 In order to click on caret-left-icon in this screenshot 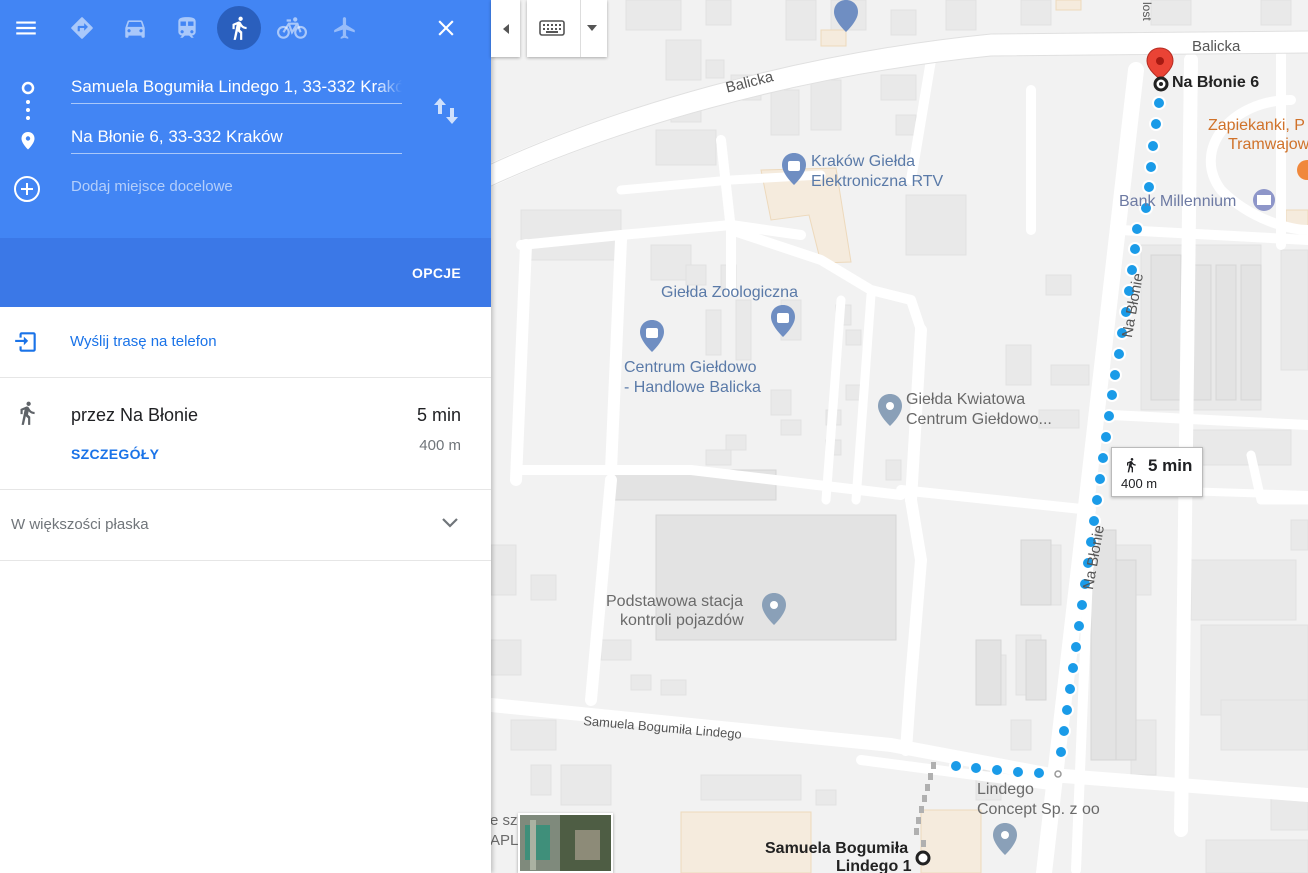, I will do `click(505, 28)`.